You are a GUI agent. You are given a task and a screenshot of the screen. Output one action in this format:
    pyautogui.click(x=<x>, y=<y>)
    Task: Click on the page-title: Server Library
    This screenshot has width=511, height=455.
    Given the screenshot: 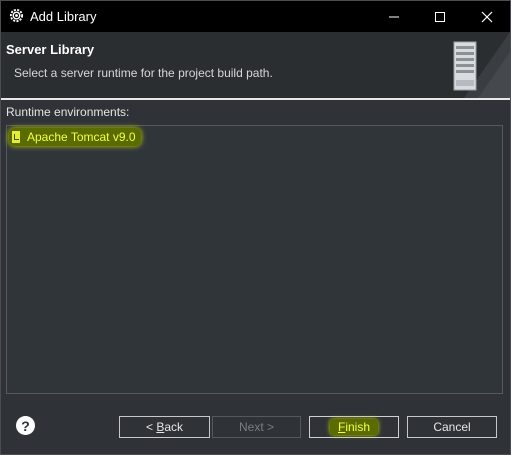 What is the action you would take?
    pyautogui.click(x=50, y=49)
    